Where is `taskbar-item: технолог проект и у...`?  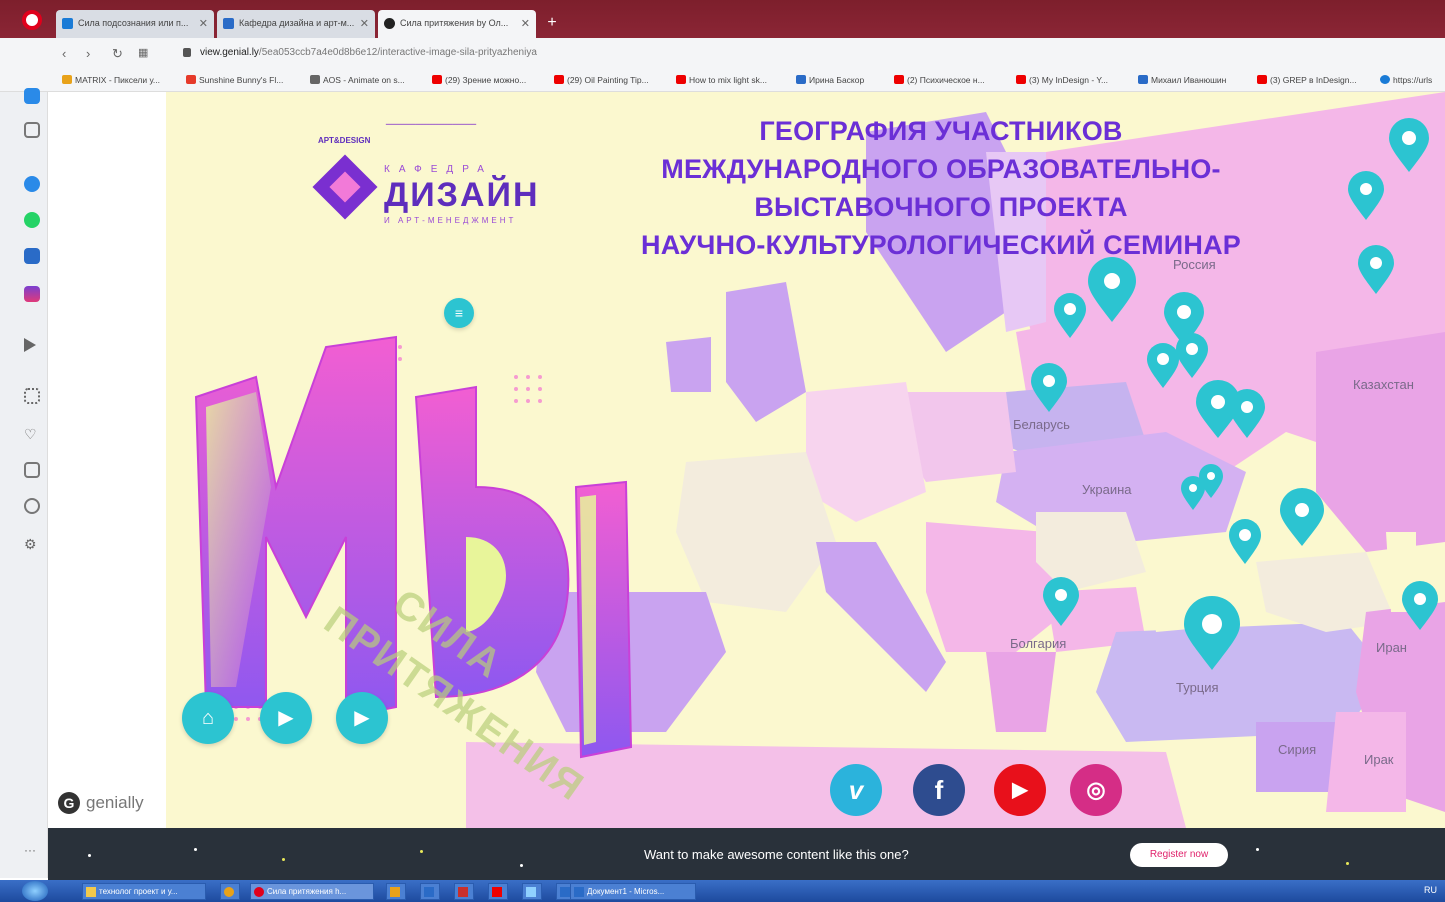
taskbar-item: технолог проект и у... is located at coordinates (144, 891).